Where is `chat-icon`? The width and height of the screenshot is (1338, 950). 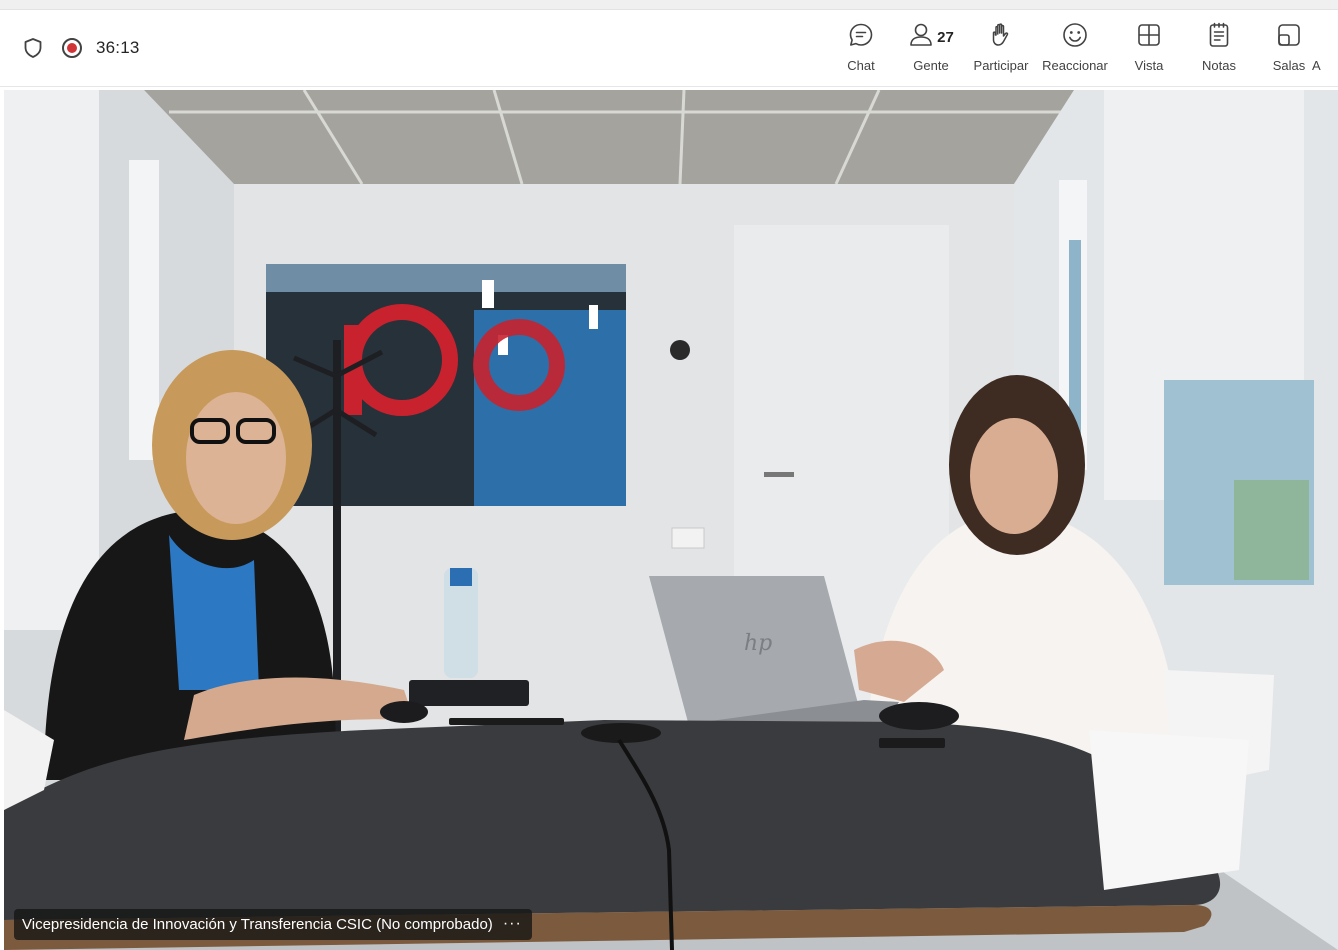
chat-icon is located at coordinates (861, 37).